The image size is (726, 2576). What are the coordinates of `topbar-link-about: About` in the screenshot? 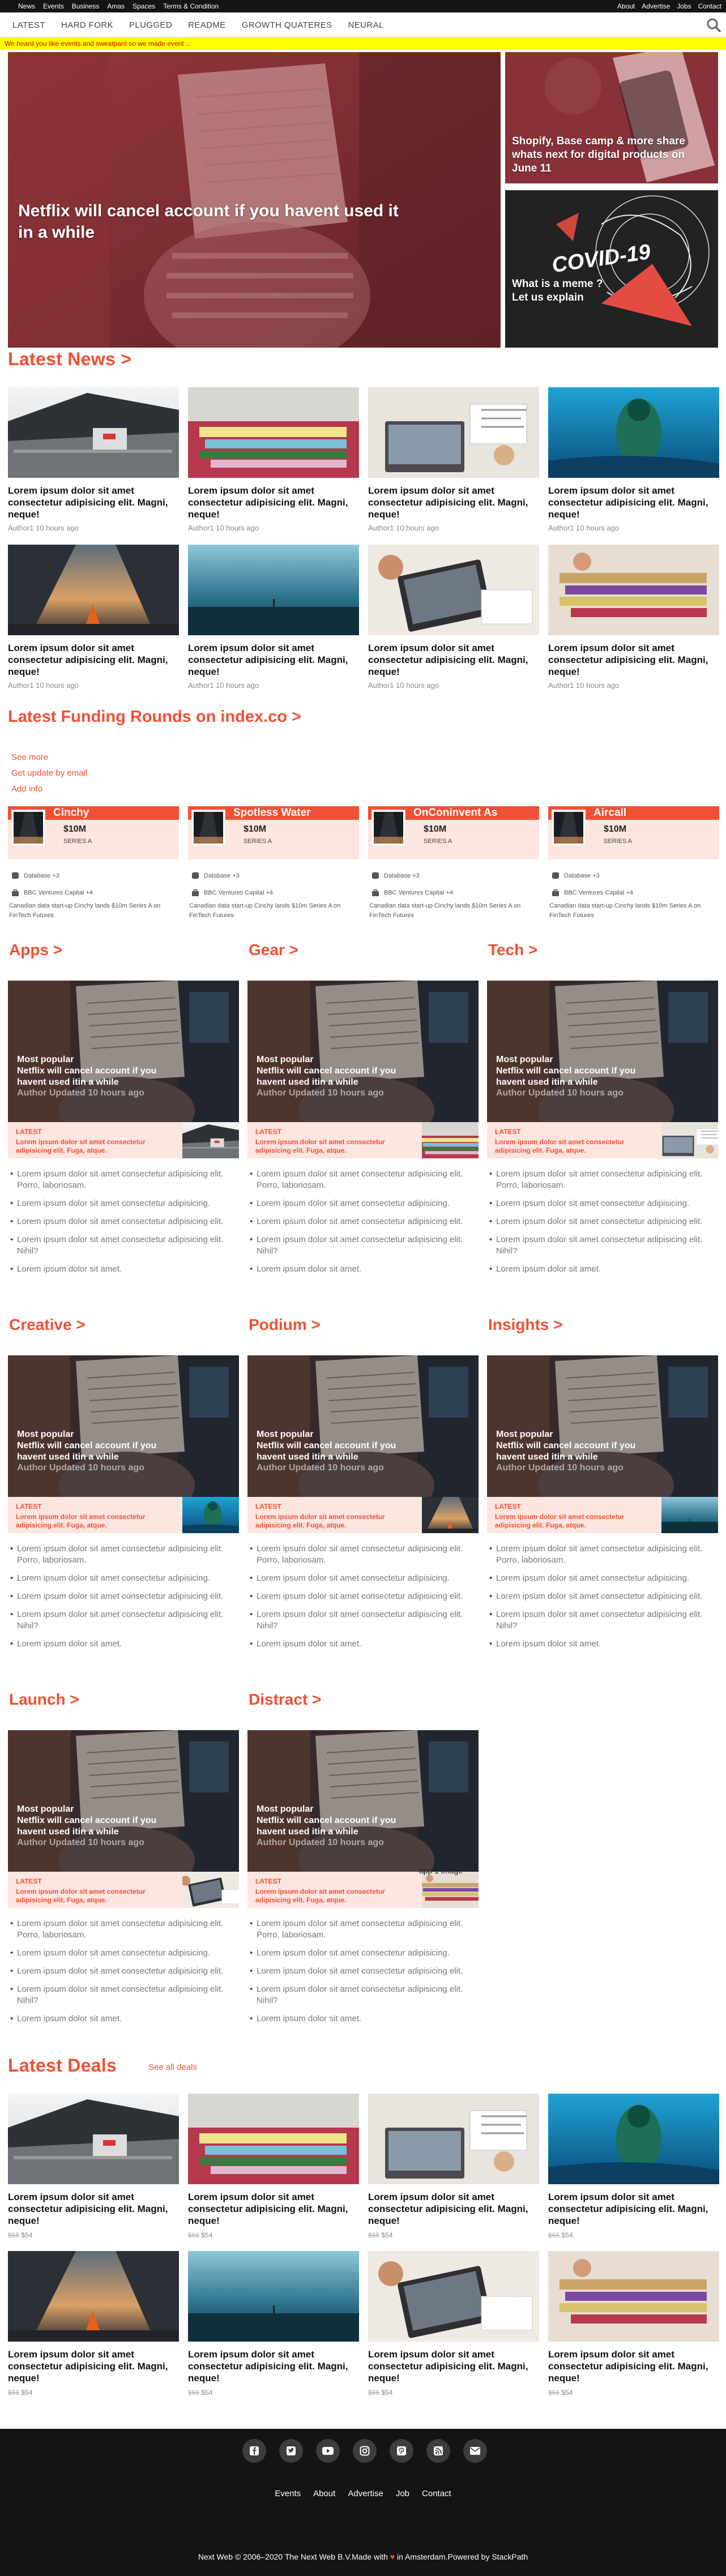 It's located at (626, 6).